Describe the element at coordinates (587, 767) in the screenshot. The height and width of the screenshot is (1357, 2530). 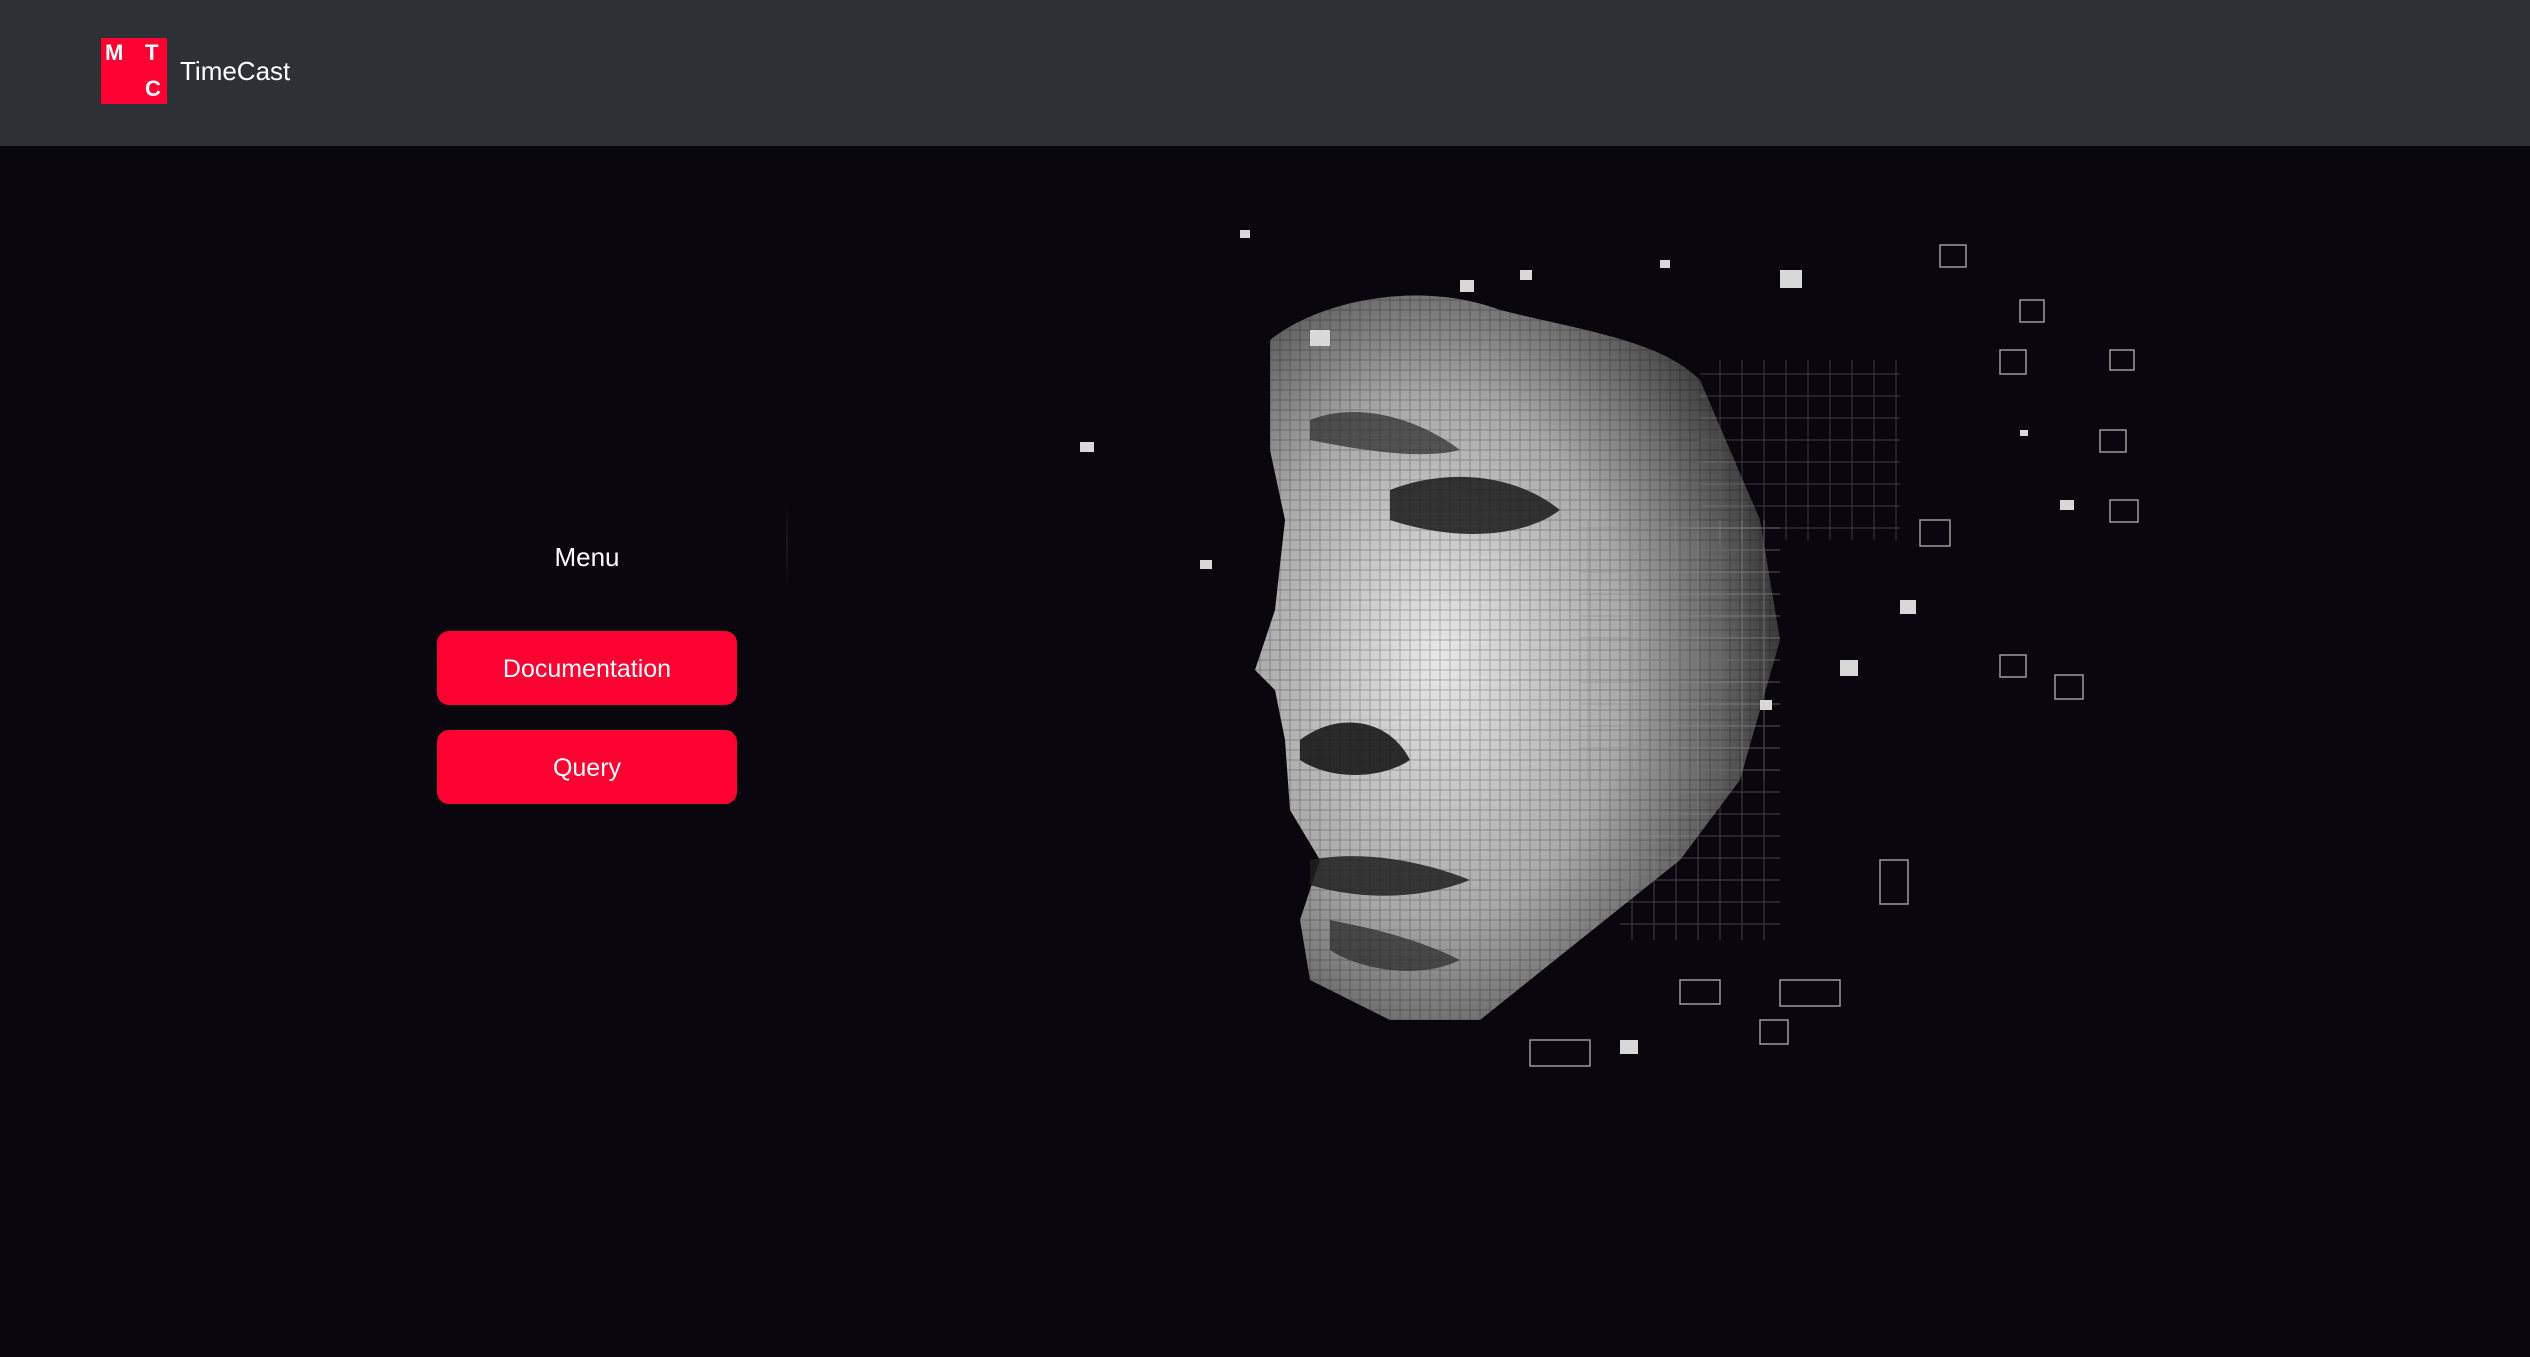
I see `query-button: Query` at that location.